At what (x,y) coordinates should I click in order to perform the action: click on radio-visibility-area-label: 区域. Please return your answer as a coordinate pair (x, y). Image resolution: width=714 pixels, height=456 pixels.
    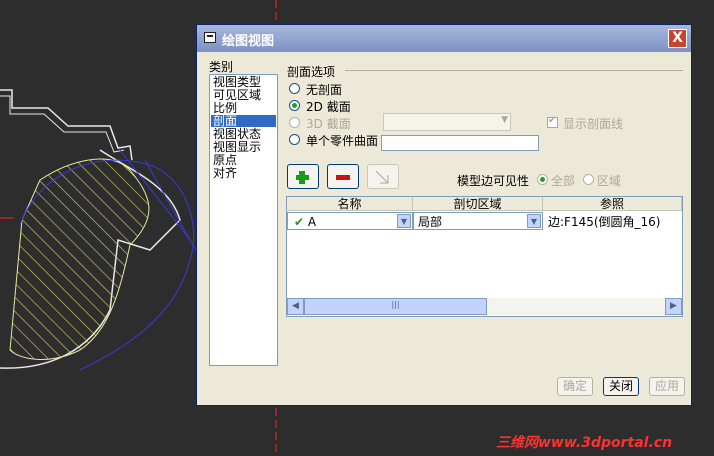
    Looking at the image, I should click on (609, 181).